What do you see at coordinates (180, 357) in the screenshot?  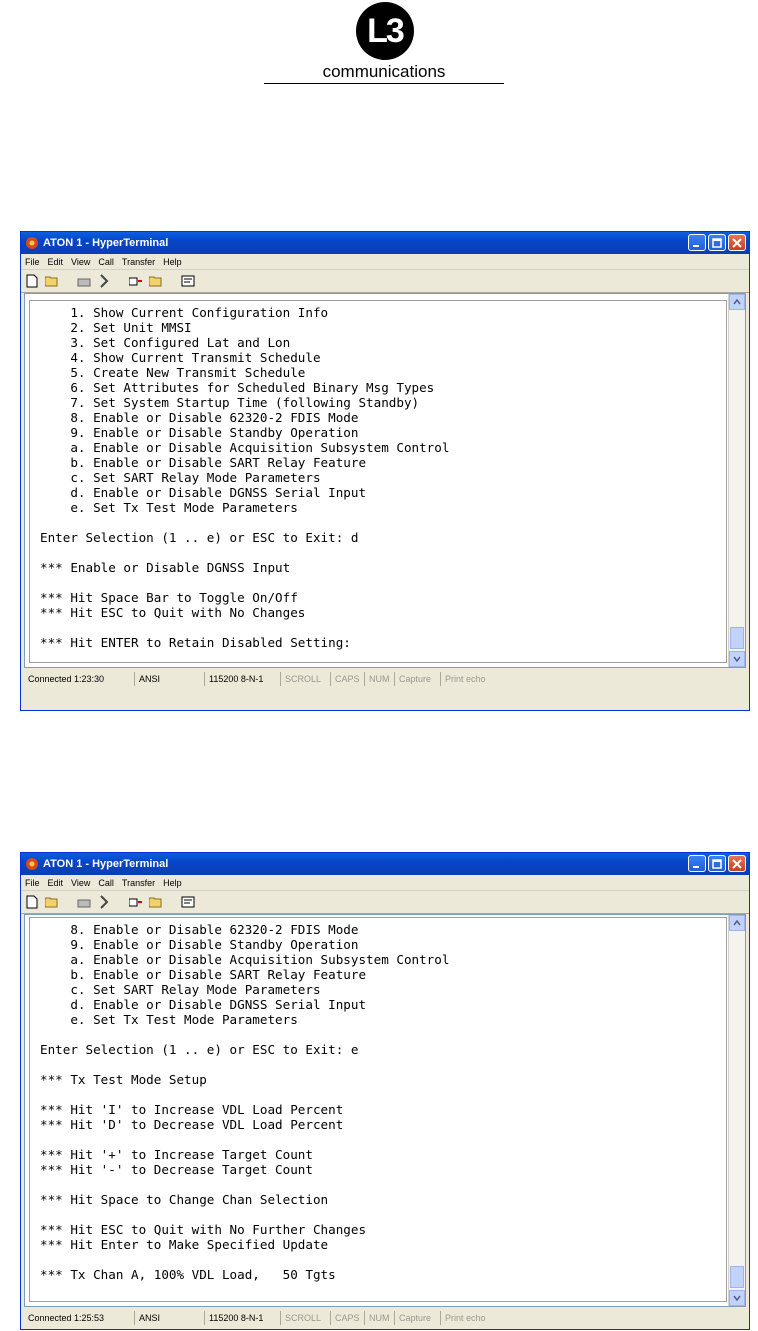 I see `terminal-line: 4. Show Current Transmit Schedule` at bounding box center [180, 357].